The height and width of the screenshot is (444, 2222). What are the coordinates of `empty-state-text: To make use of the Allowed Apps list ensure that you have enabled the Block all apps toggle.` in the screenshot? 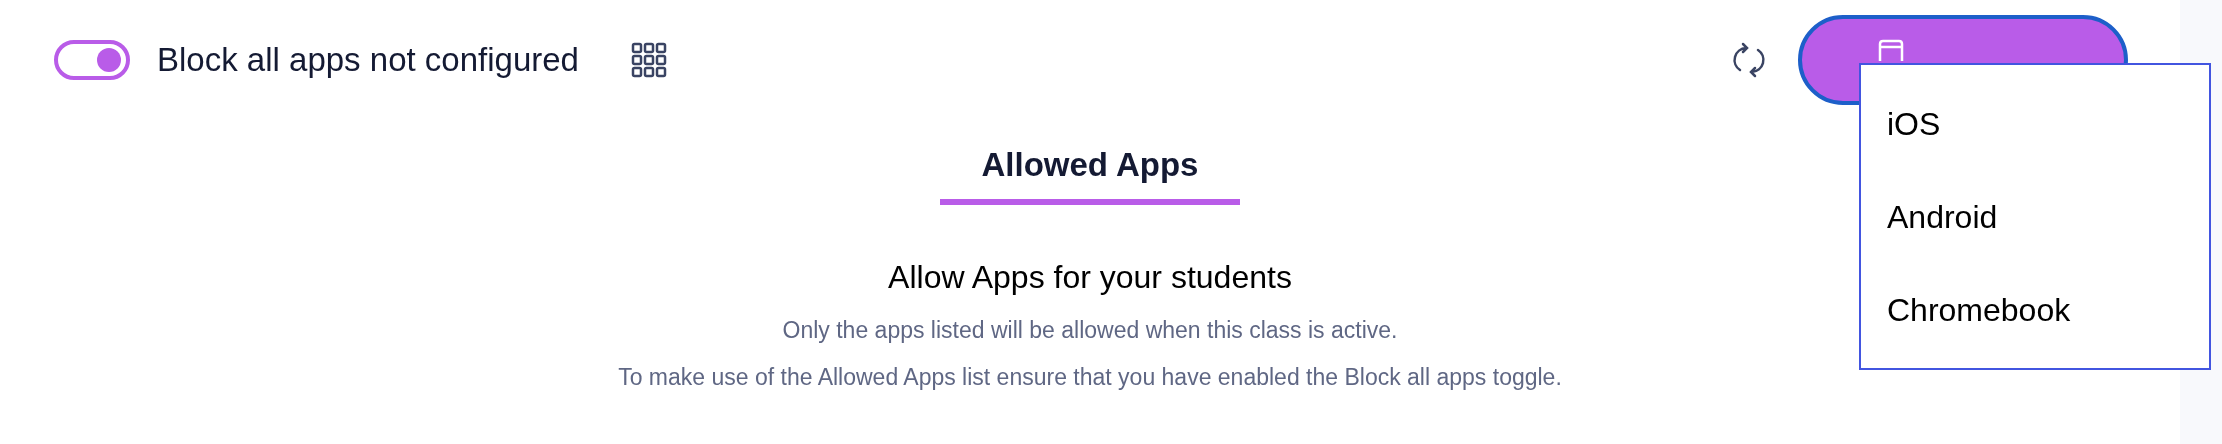 It's located at (1090, 377).